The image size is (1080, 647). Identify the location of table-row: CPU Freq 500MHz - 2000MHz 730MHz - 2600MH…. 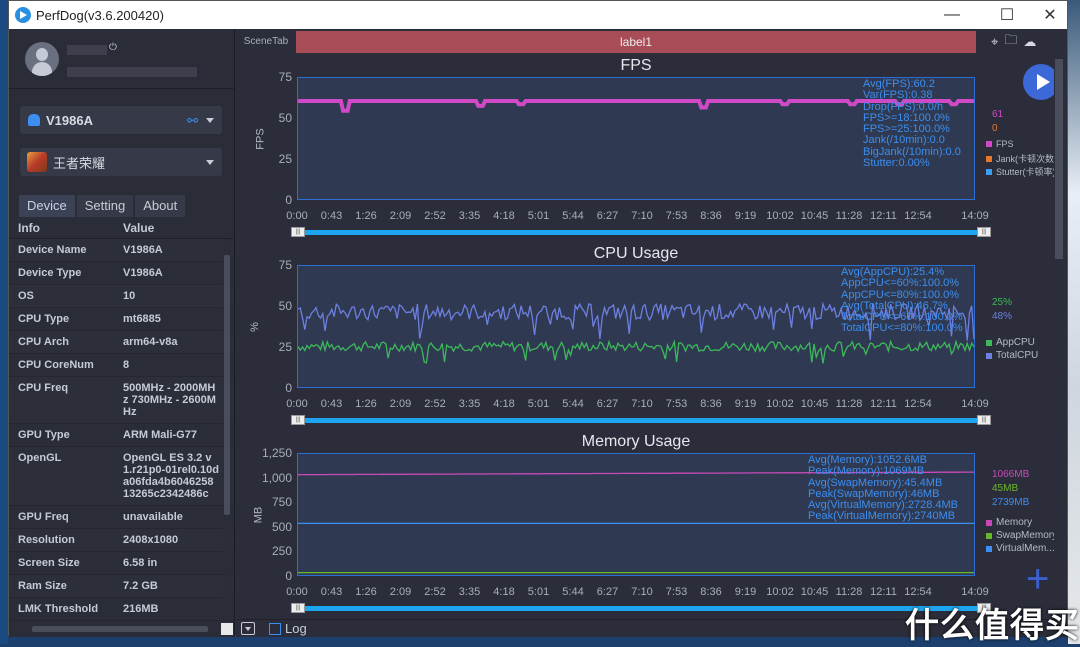
(121, 400).